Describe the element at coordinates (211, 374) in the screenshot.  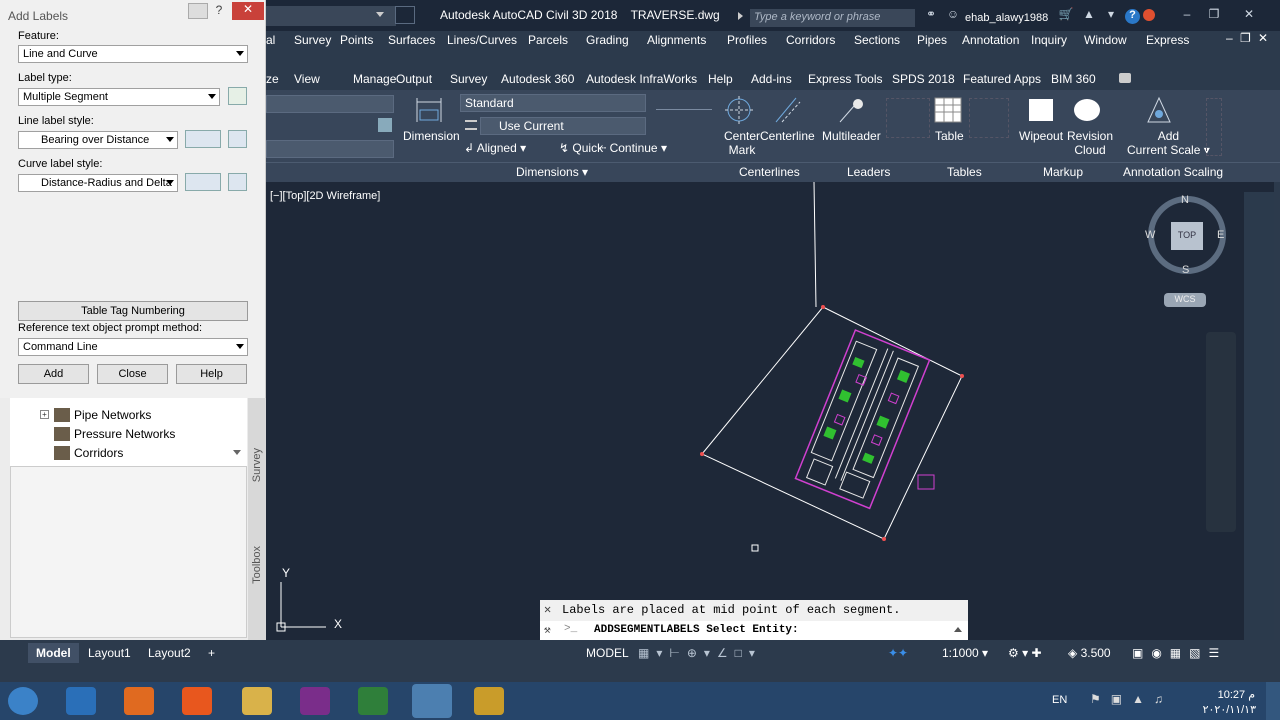
I see `help-button: Help` at that location.